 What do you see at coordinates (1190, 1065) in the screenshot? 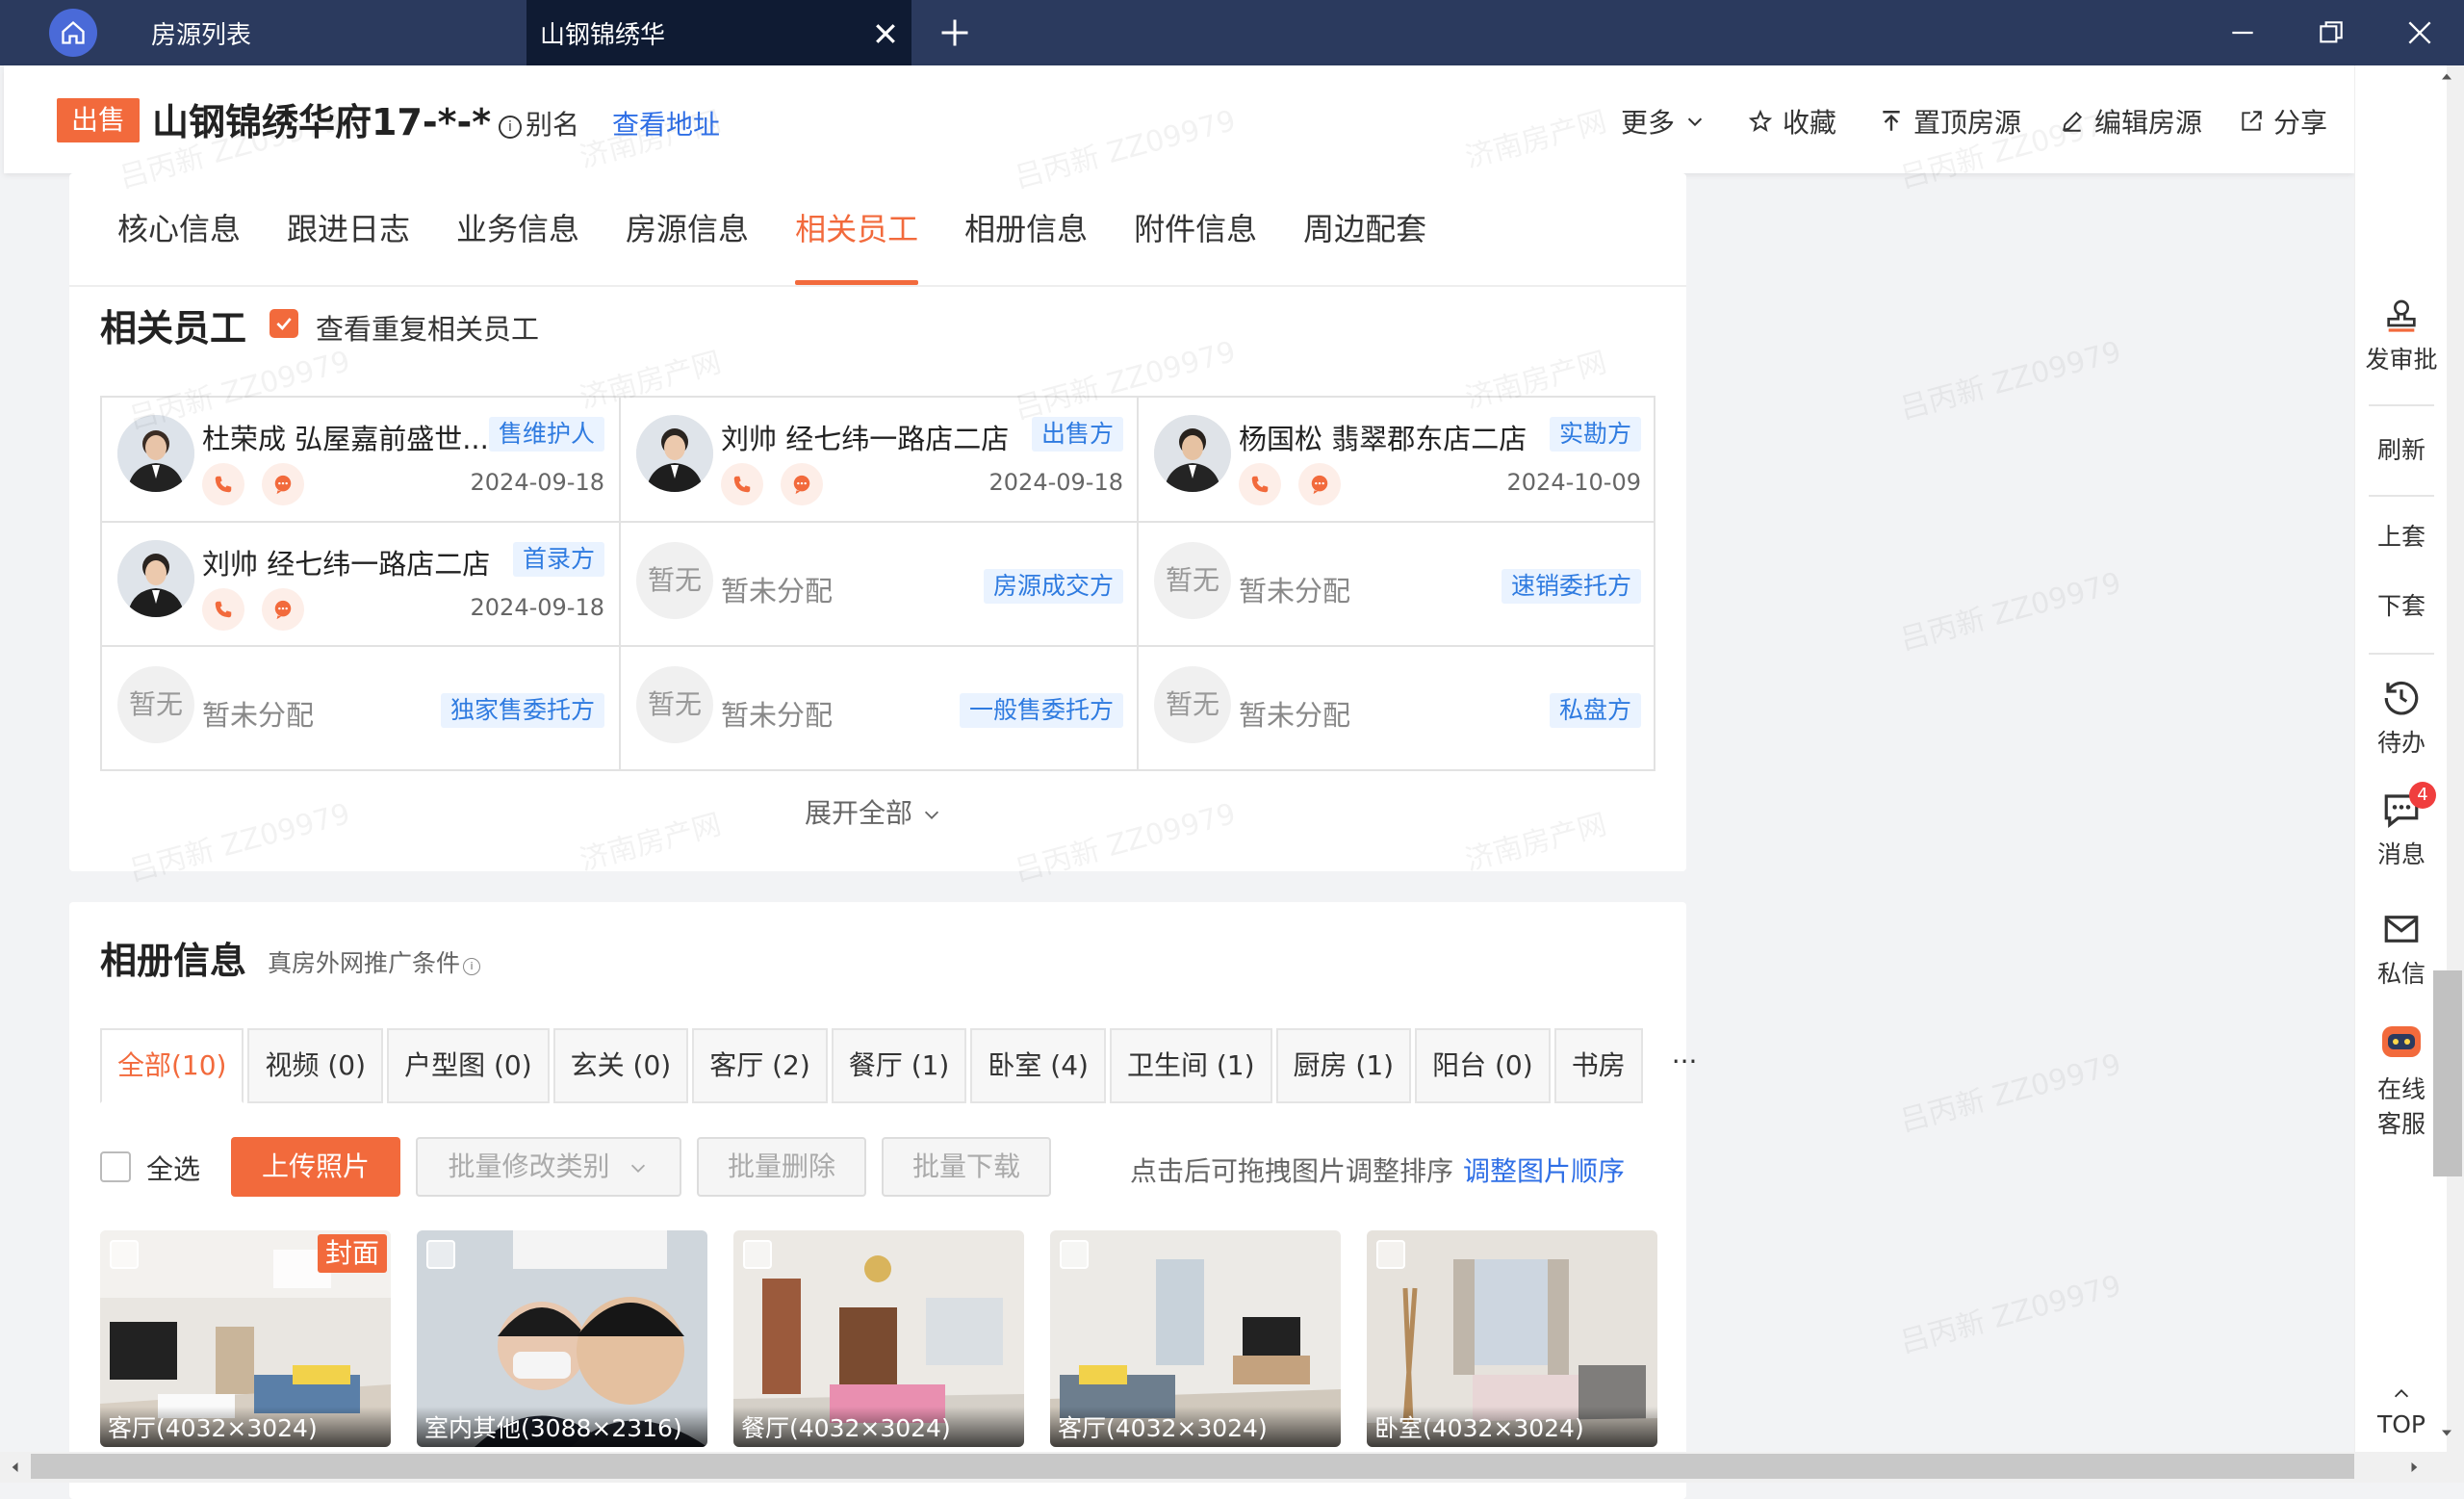
I see `category-tab-bathroom: 卫生间 (1)` at bounding box center [1190, 1065].